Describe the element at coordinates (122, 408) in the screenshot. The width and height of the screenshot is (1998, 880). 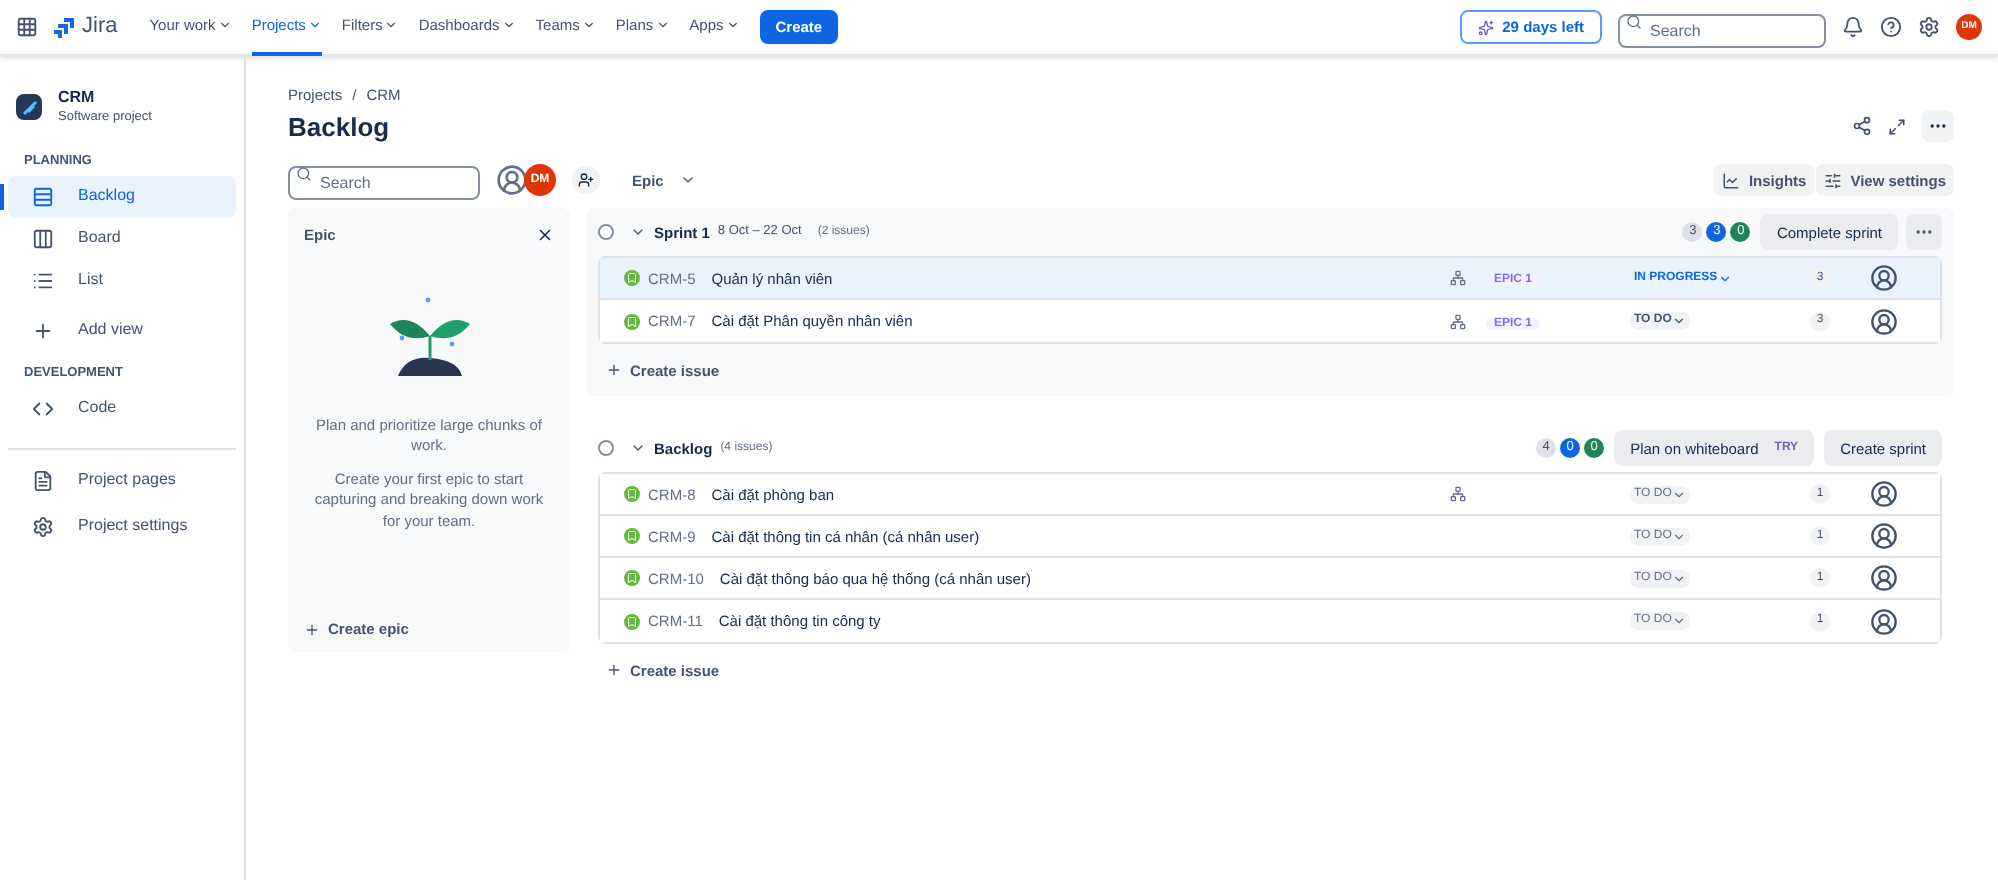
I see `sidebar-item: Code` at that location.